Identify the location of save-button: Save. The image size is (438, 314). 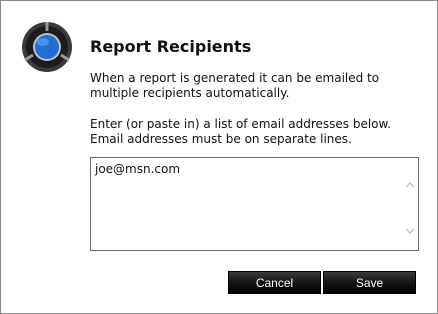
(369, 282).